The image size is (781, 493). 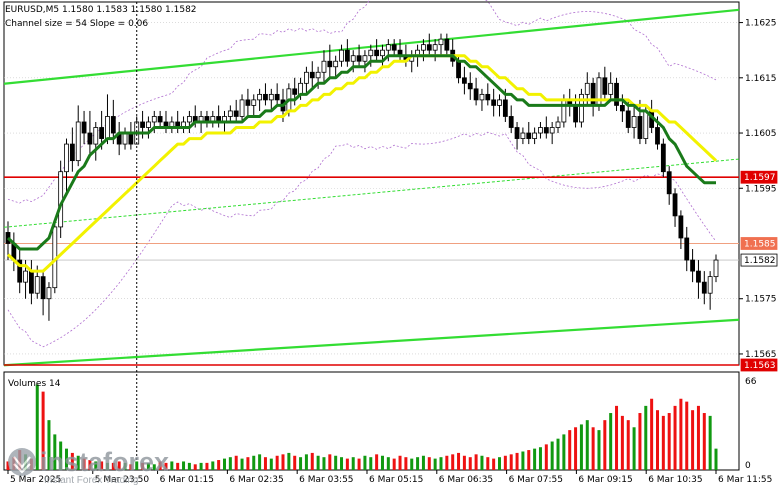 What do you see at coordinates (748, 466) in the screenshot?
I see `volume-tick-label: 0` at bounding box center [748, 466].